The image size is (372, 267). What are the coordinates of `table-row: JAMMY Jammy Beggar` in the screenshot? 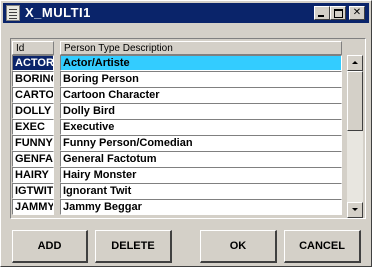 It's located at (181, 207).